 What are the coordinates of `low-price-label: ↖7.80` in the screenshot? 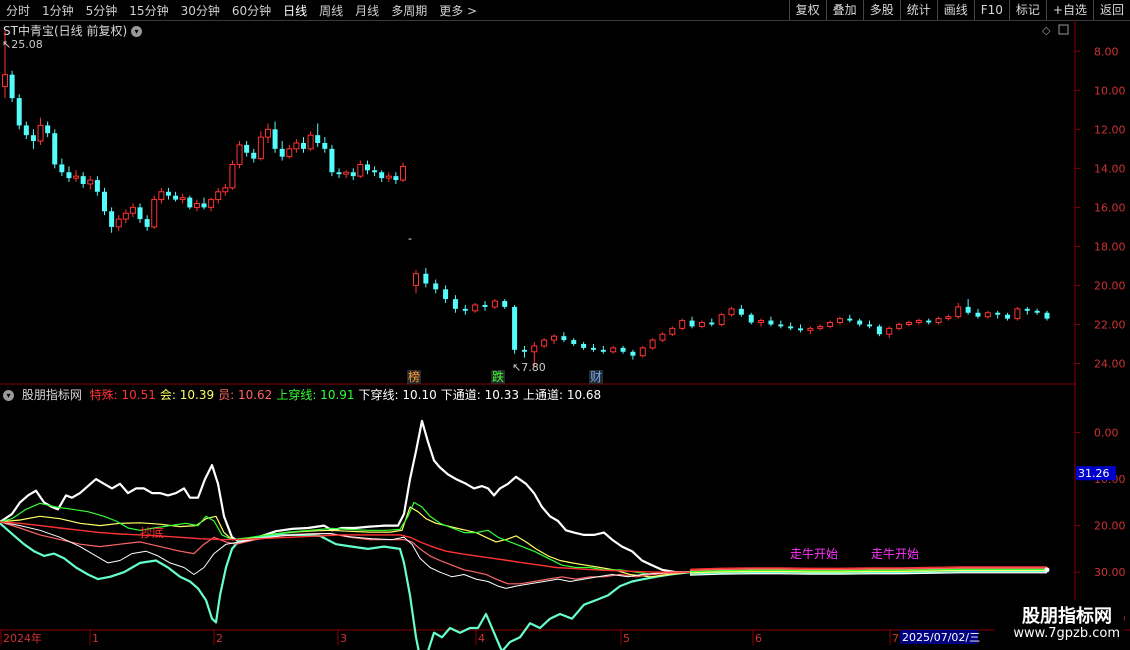 It's located at (529, 367).